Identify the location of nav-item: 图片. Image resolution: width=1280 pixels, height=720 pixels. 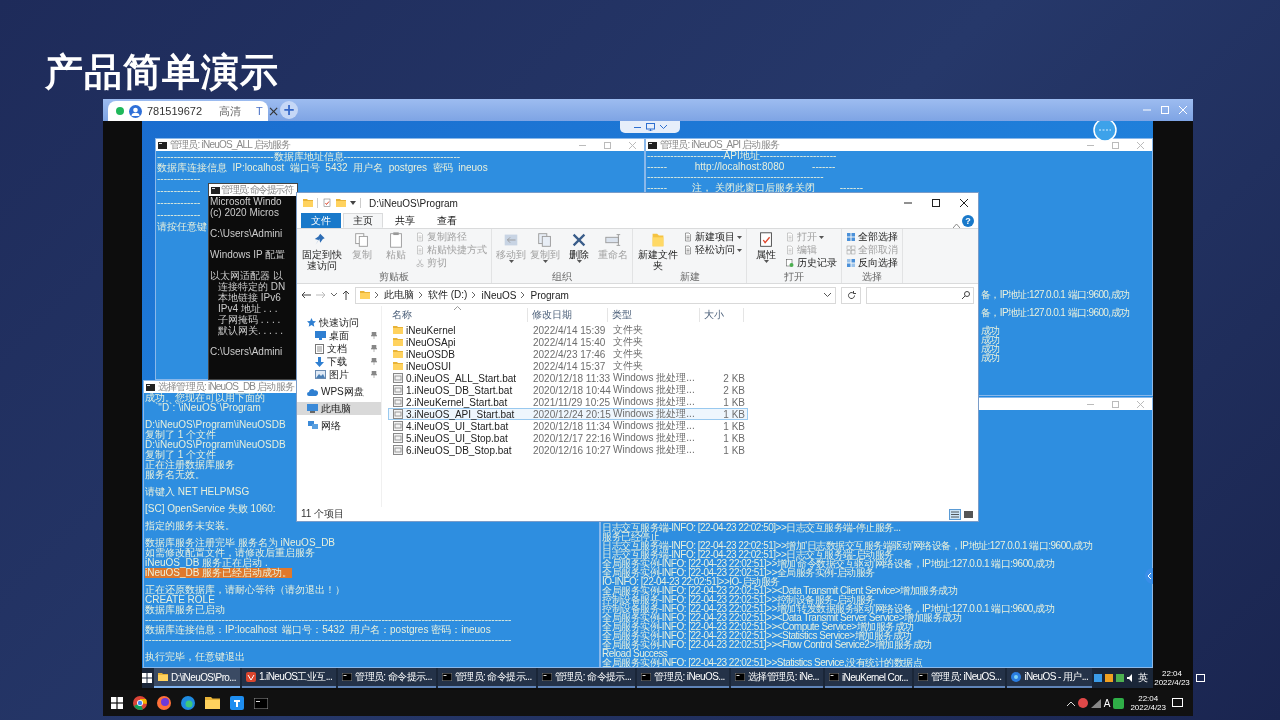
(339, 374).